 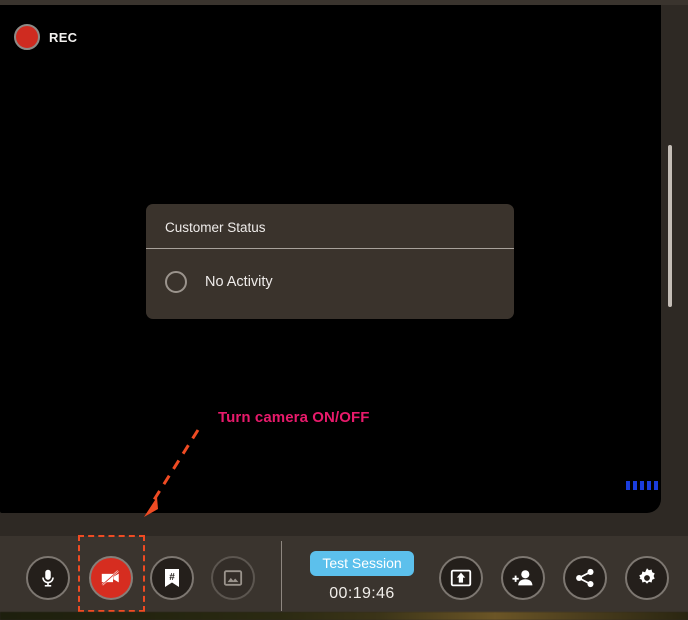 What do you see at coordinates (27, 37) in the screenshot?
I see `record-dot-icon` at bounding box center [27, 37].